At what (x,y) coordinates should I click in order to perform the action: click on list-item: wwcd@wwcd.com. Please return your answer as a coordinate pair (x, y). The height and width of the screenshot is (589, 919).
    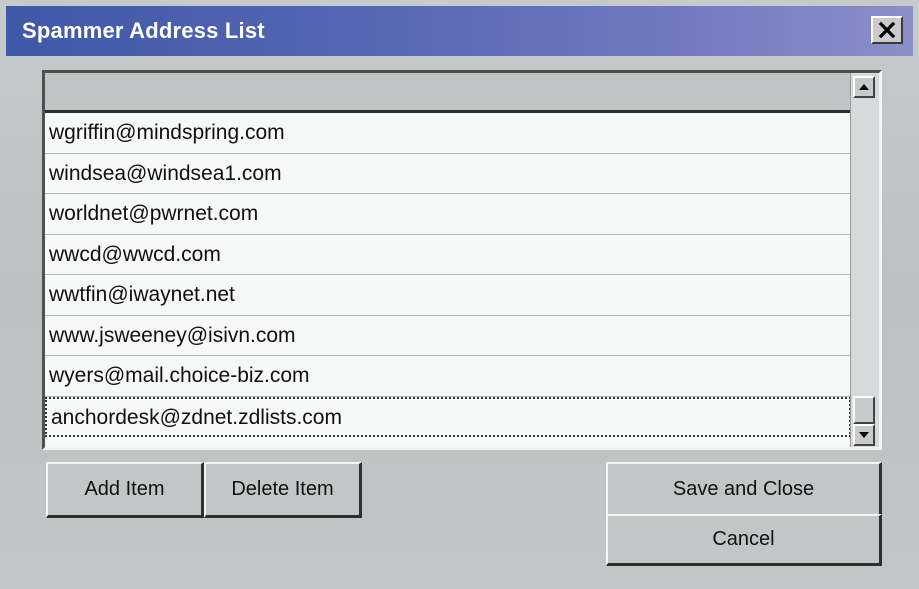
    Looking at the image, I should click on (448, 255).